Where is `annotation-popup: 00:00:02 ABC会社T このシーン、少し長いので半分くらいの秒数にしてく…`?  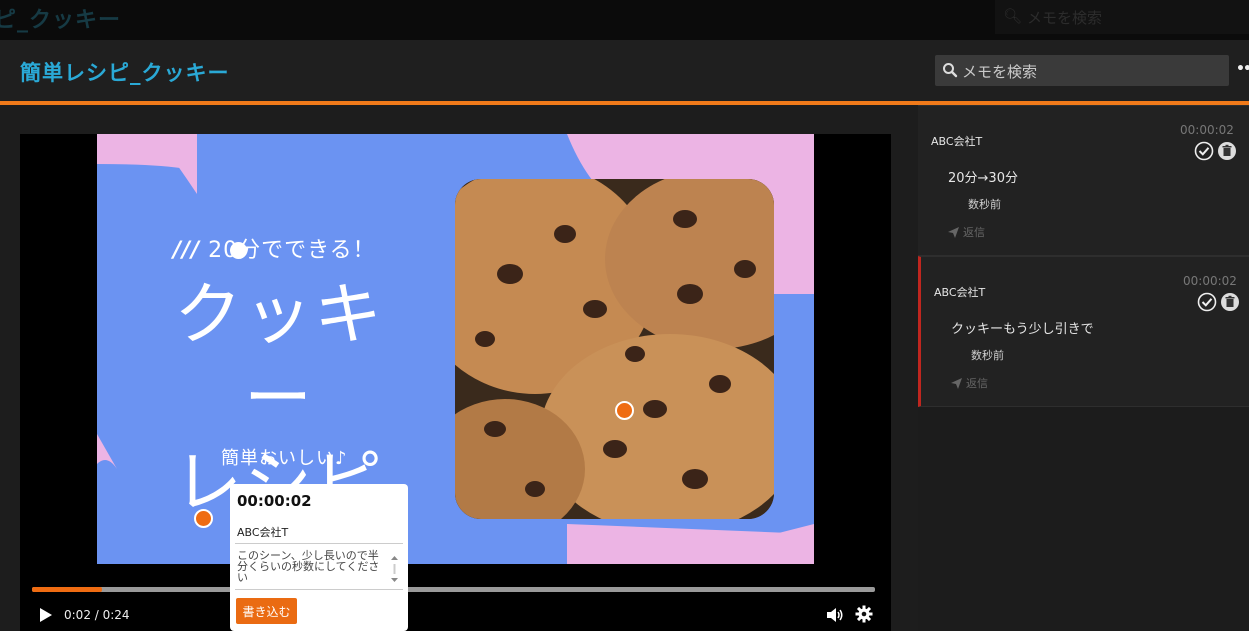
annotation-popup: 00:00:02 ABC会社T このシーン、少し長いので半分くらいの秒数にしてく… is located at coordinates (319, 557).